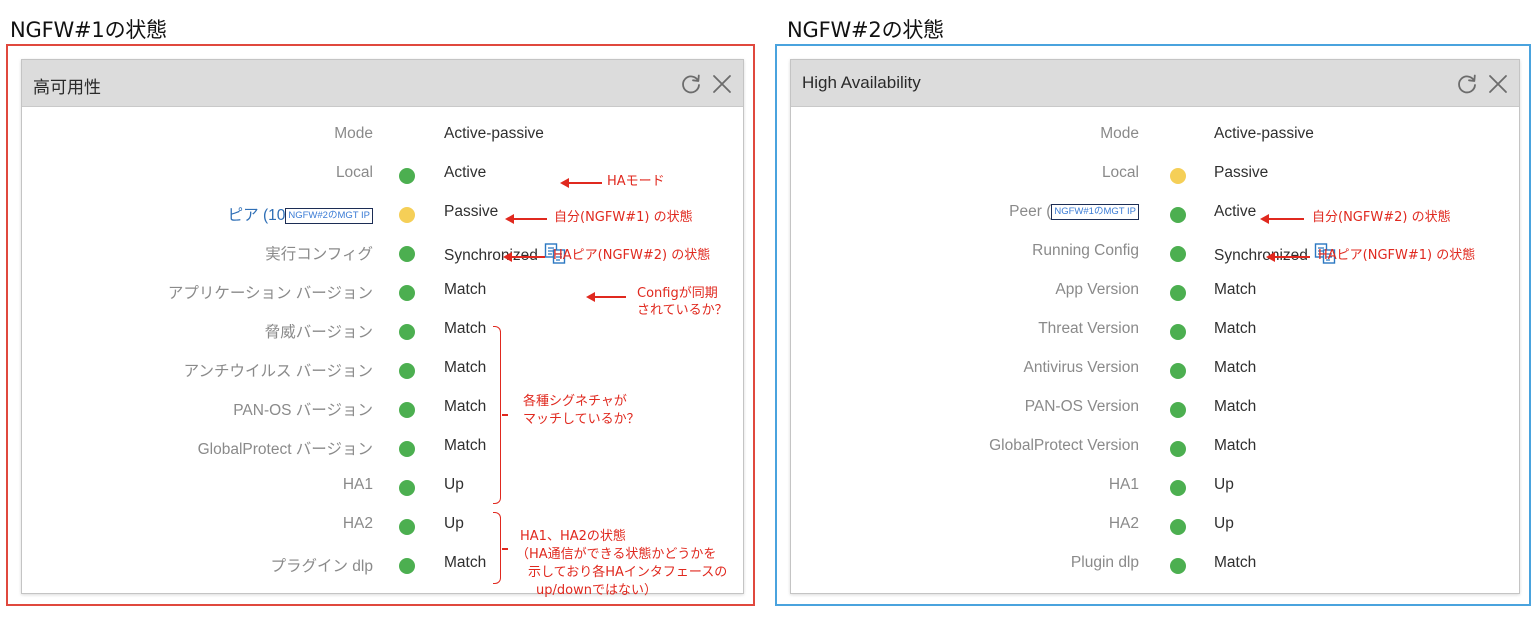 This screenshot has height=617, width=1536. What do you see at coordinates (1155, 369) in the screenshot?
I see `ha-row-antivirus-version: Antivirus Version Match` at bounding box center [1155, 369].